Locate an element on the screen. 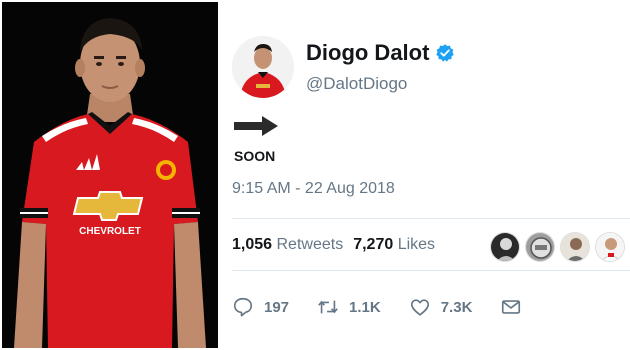 This screenshot has width=630, height=350. retweets-stat: 1,056 Retweets is located at coordinates (287, 245).